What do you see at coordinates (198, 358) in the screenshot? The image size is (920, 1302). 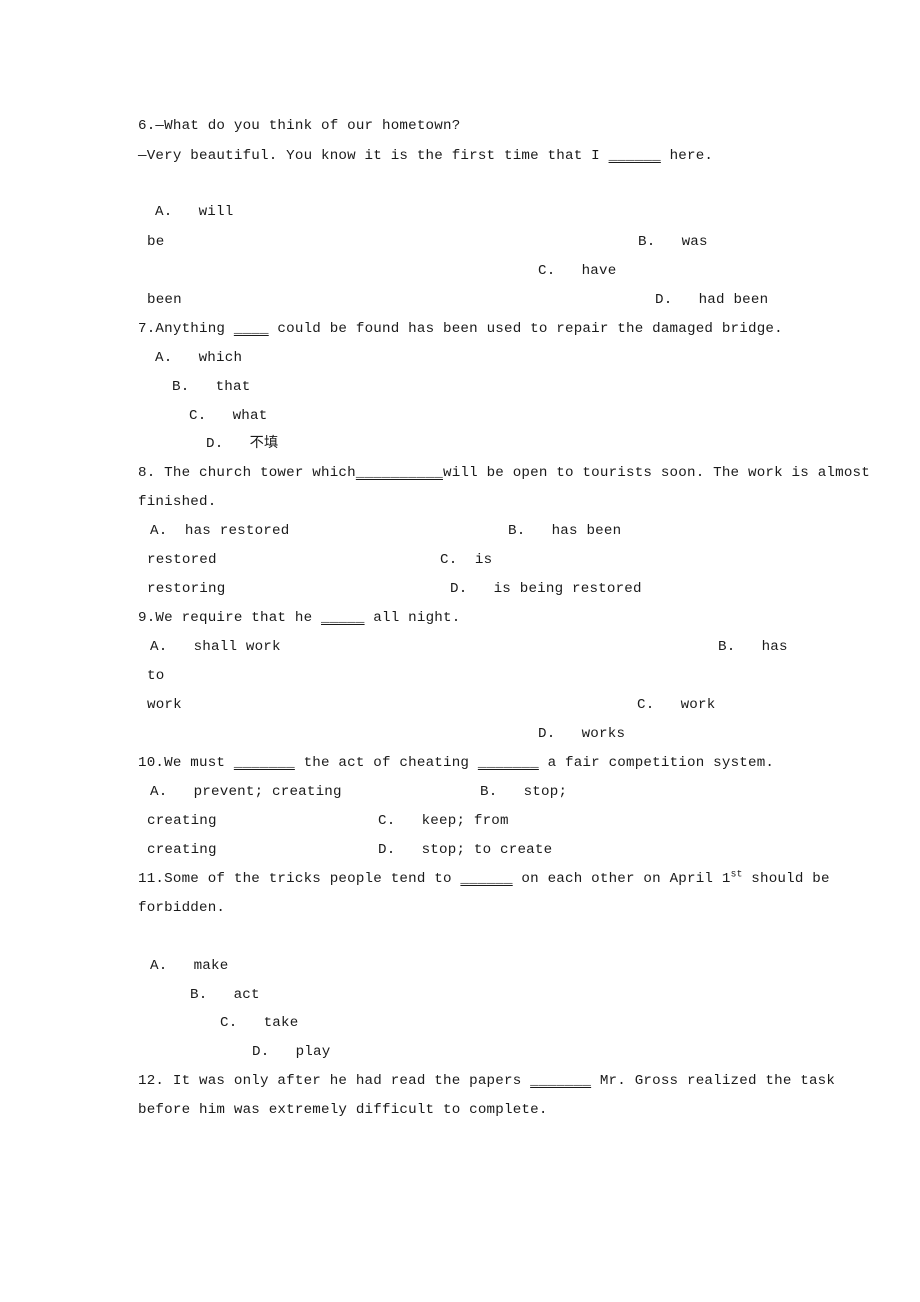 I see `question-7-option-a: A. which` at bounding box center [198, 358].